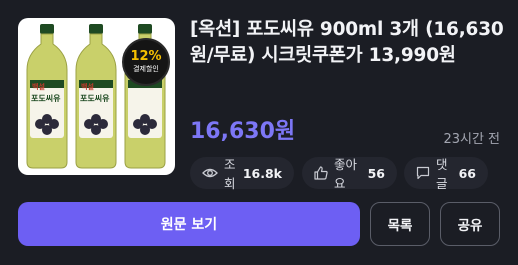 The height and width of the screenshot is (265, 518). I want to click on list-button: 목록, so click(400, 224).